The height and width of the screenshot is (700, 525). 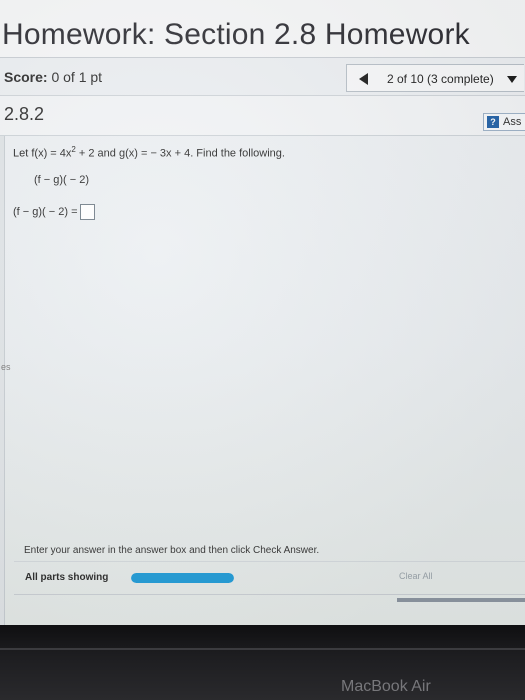 I want to click on ask-my-instructor-button: ? Ass, so click(x=504, y=122).